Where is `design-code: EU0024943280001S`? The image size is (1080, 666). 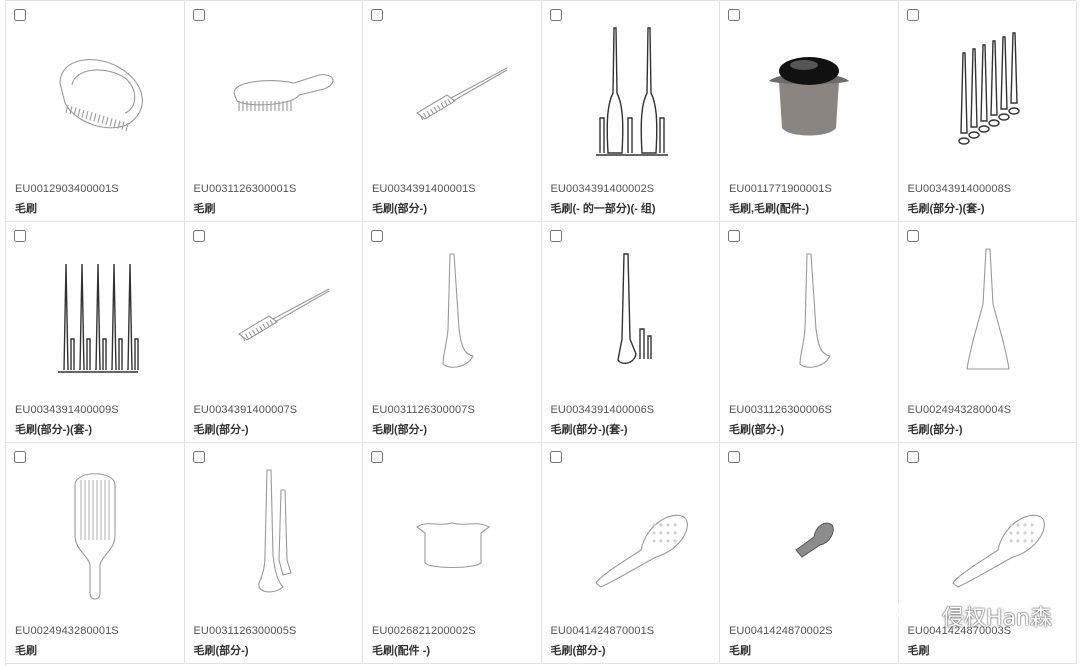 design-code: EU0024943280001S is located at coordinates (67, 631).